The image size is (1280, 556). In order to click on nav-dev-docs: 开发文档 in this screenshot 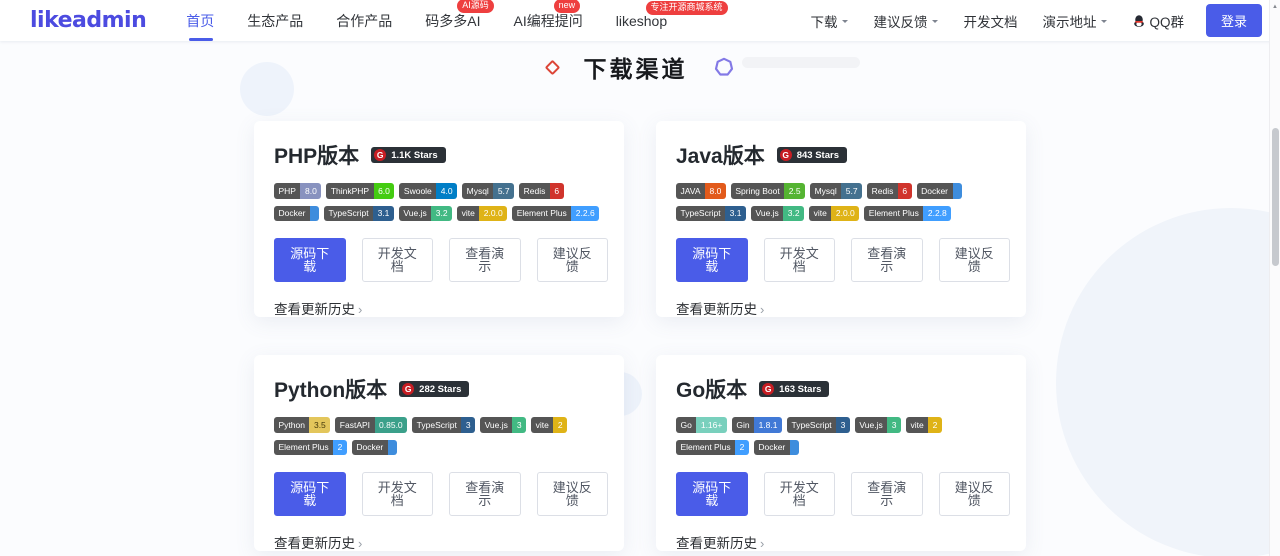, I will do `click(990, 21)`.